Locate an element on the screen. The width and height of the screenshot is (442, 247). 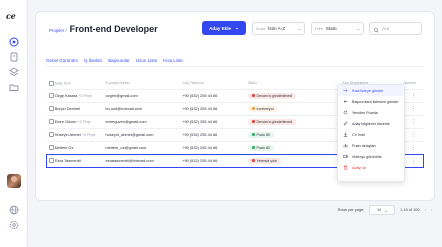
select-all-checkbox is located at coordinates (51, 83).